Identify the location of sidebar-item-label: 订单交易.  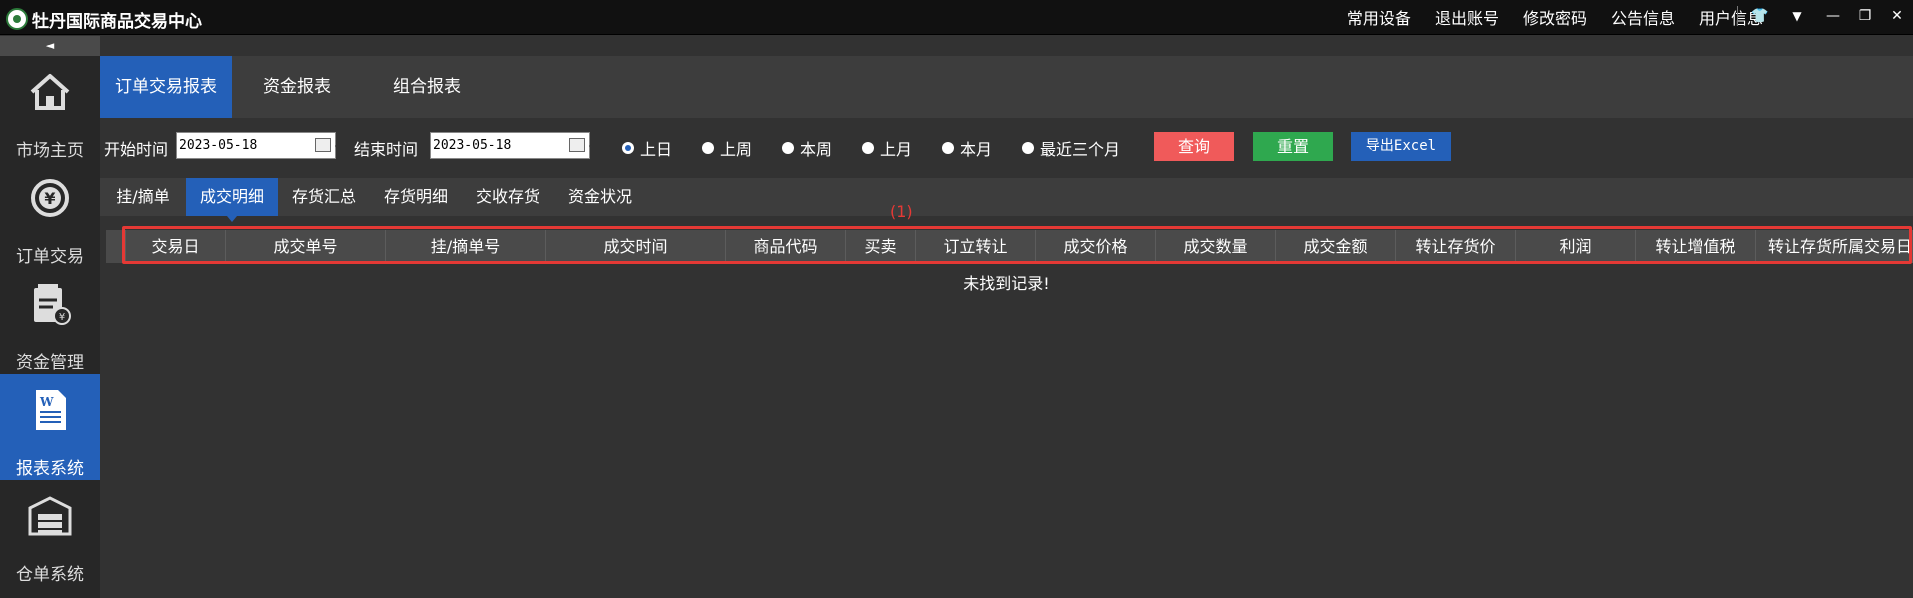
(50, 257).